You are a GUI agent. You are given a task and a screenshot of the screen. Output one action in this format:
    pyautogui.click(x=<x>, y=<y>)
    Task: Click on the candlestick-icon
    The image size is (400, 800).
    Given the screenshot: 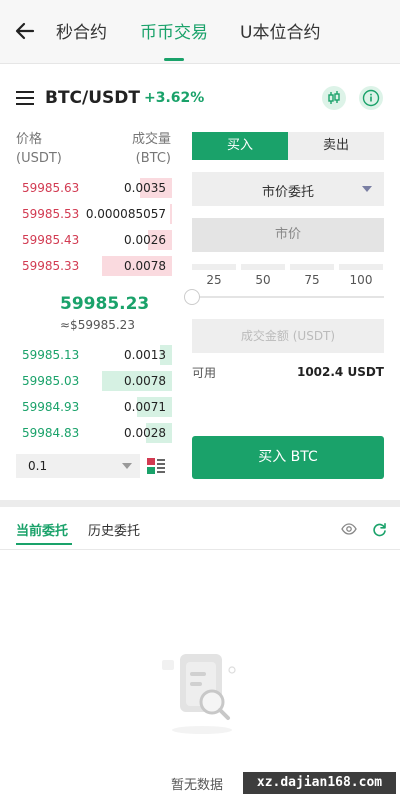 What is the action you would take?
    pyautogui.click(x=334, y=97)
    